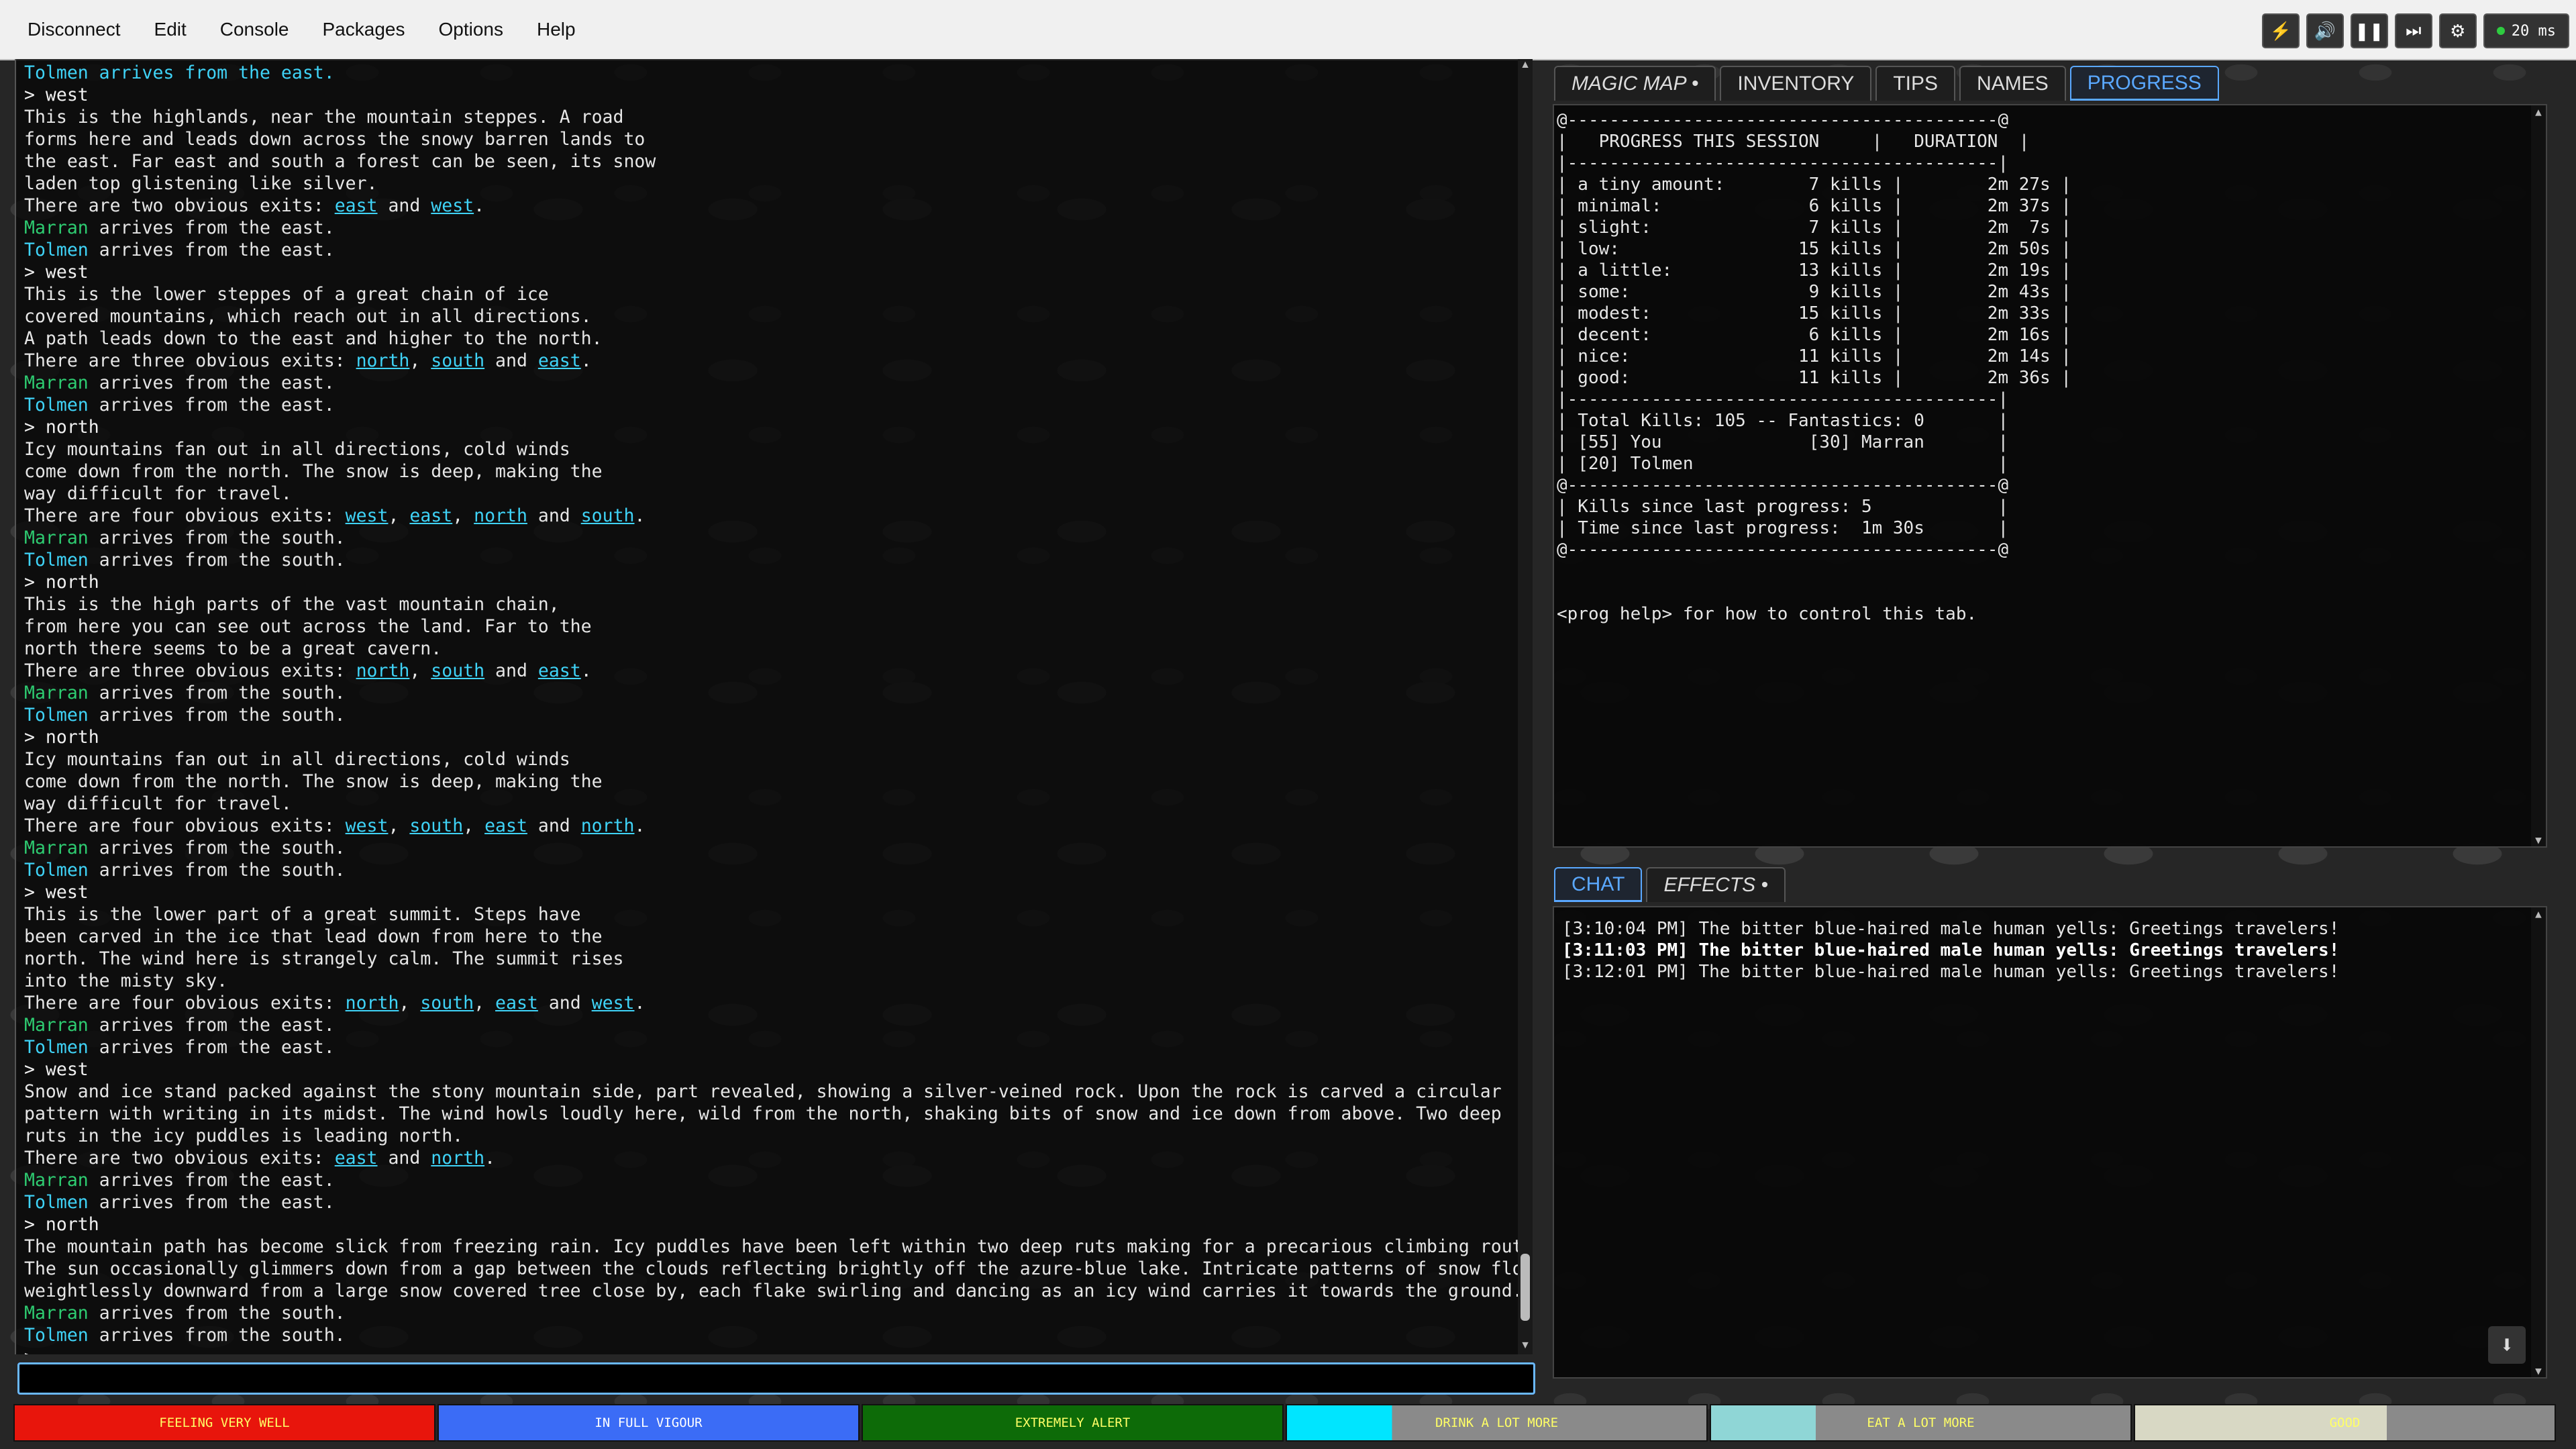 This screenshot has width=2576, height=1449. I want to click on ping-indicator: 20 ms, so click(2526, 30).